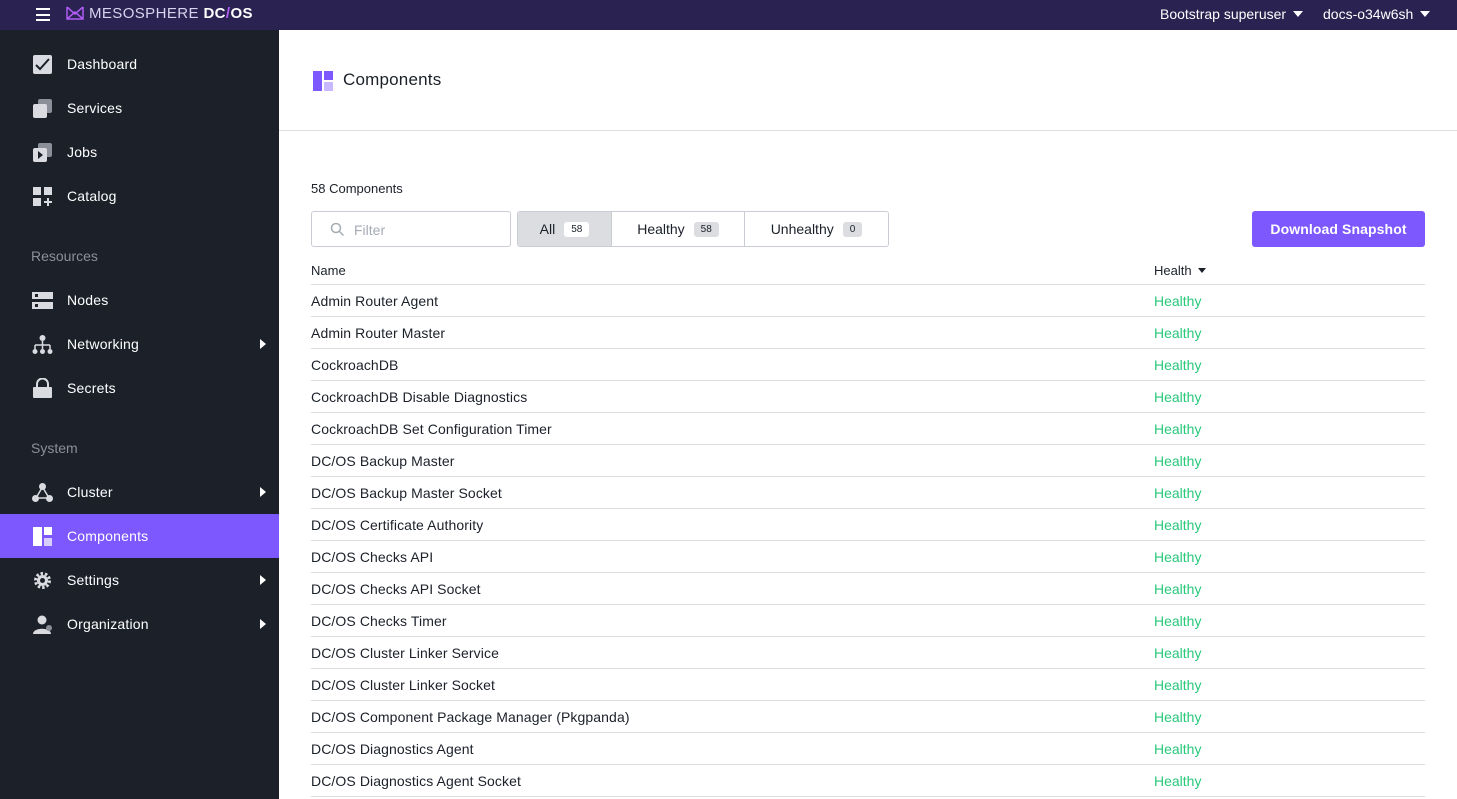 The height and width of the screenshot is (799, 1457). I want to click on sidebar-item-label: Dashboard, so click(102, 64).